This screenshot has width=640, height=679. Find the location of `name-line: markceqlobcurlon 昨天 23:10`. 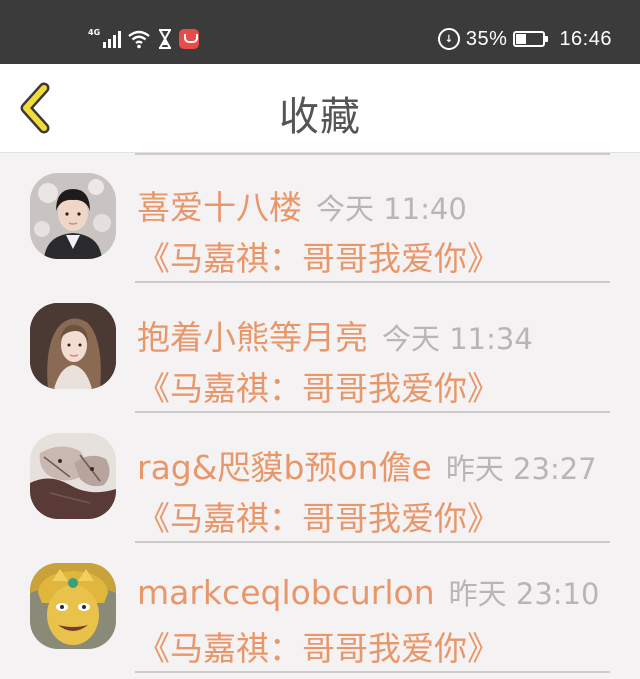

name-line: markceqlobcurlon 昨天 23:10 is located at coordinates (368, 592).